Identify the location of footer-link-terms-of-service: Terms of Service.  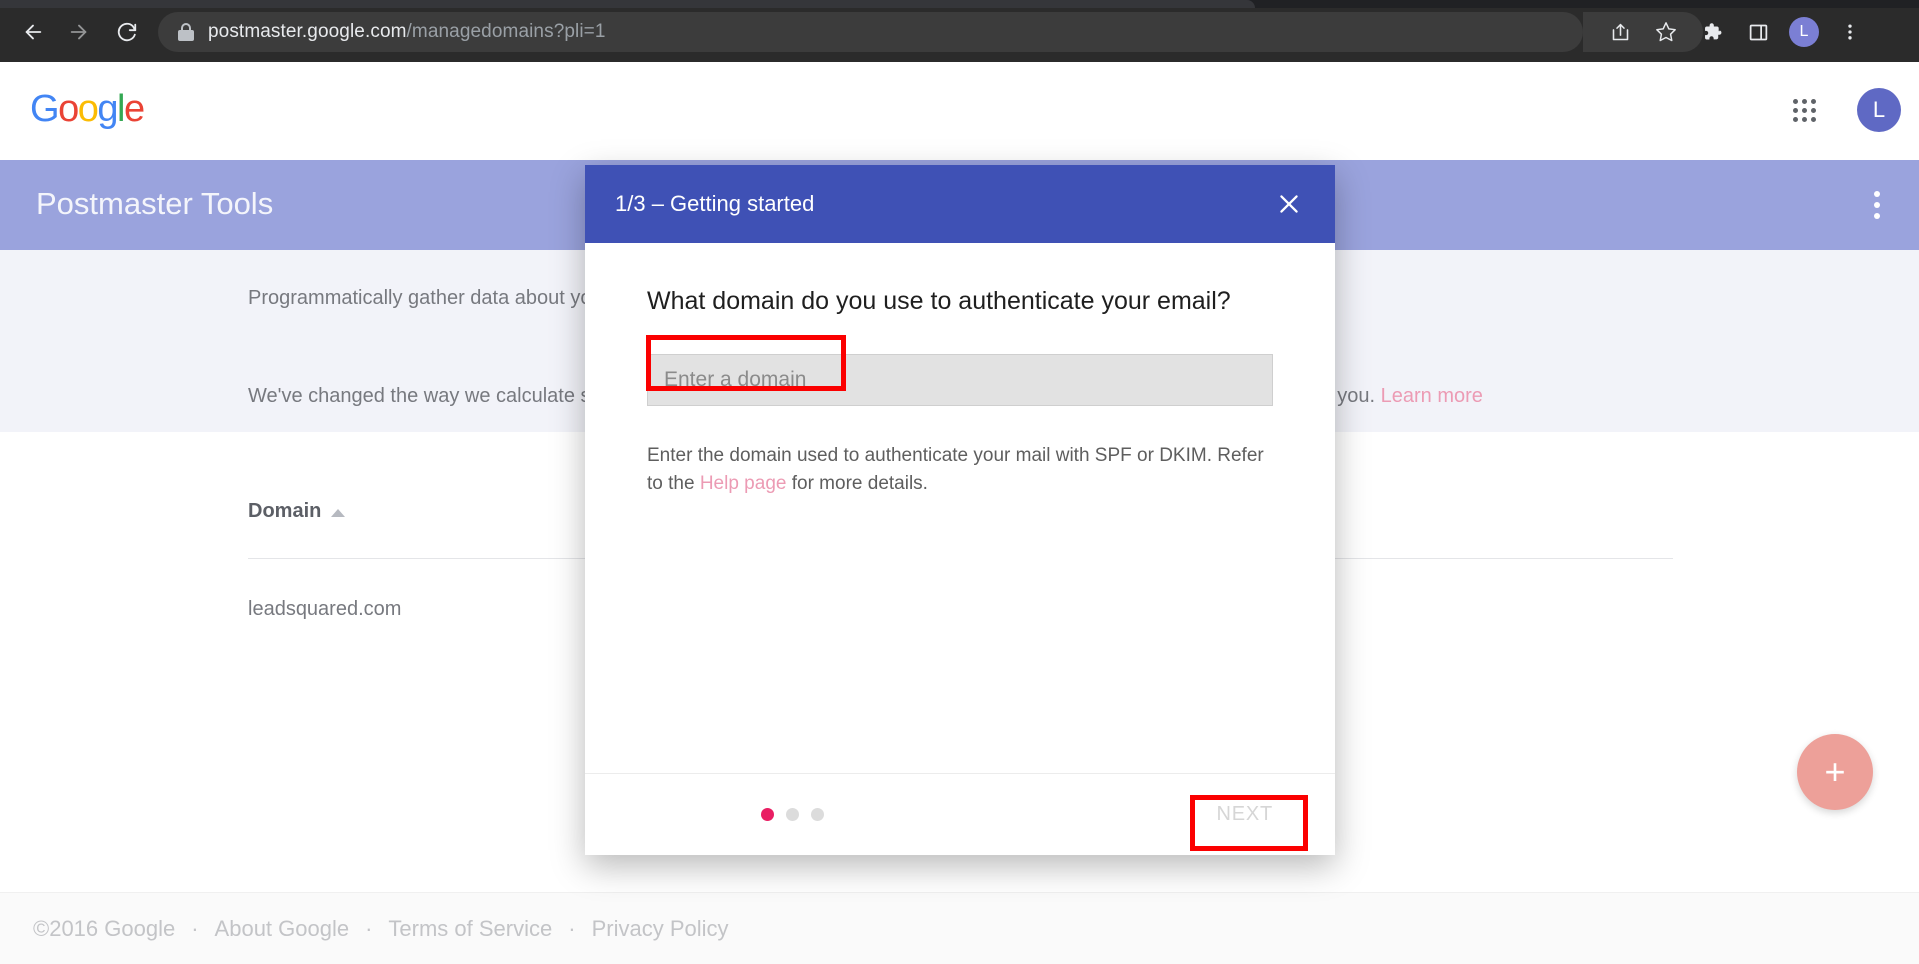
(470, 929).